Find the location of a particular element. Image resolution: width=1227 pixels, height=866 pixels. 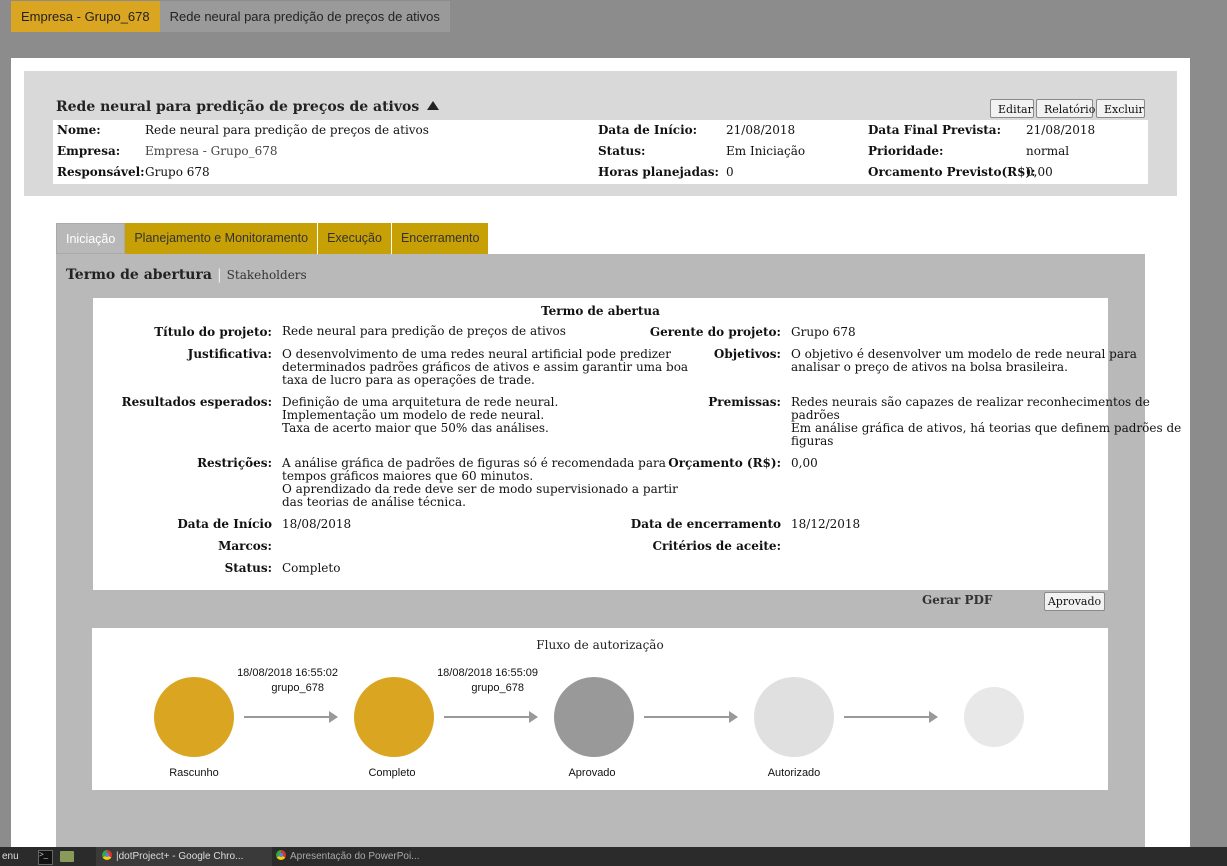

transition-timestamp: 18/08/2018 16:55:02 is located at coordinates (287, 673).